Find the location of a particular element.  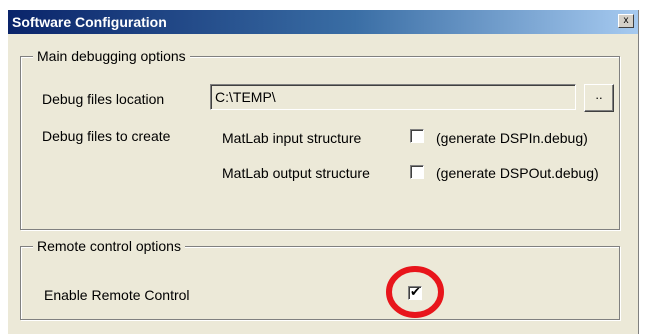

checkmark-icon: ✔ is located at coordinates (415, 291).